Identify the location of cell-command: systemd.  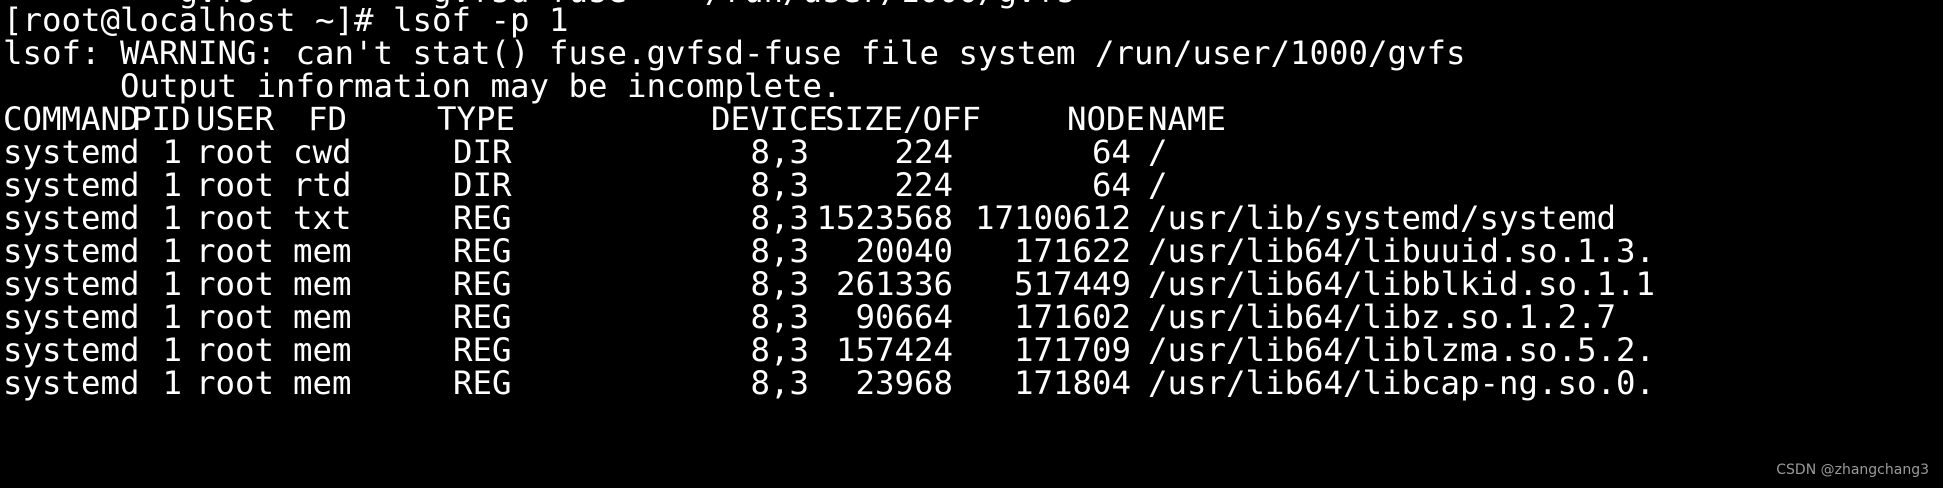
(71, 383).